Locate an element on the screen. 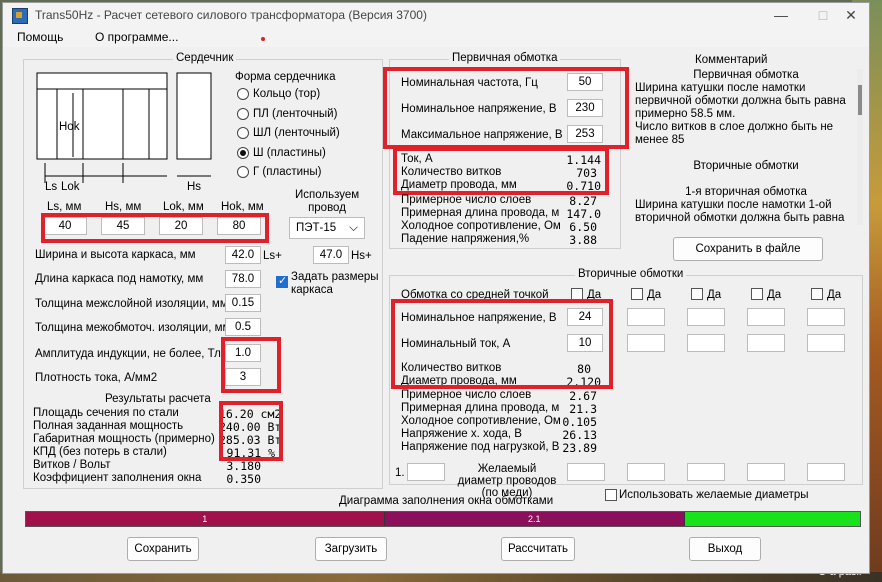 The width and height of the screenshot is (882, 582). core-title: Сердечник is located at coordinates (205, 58).